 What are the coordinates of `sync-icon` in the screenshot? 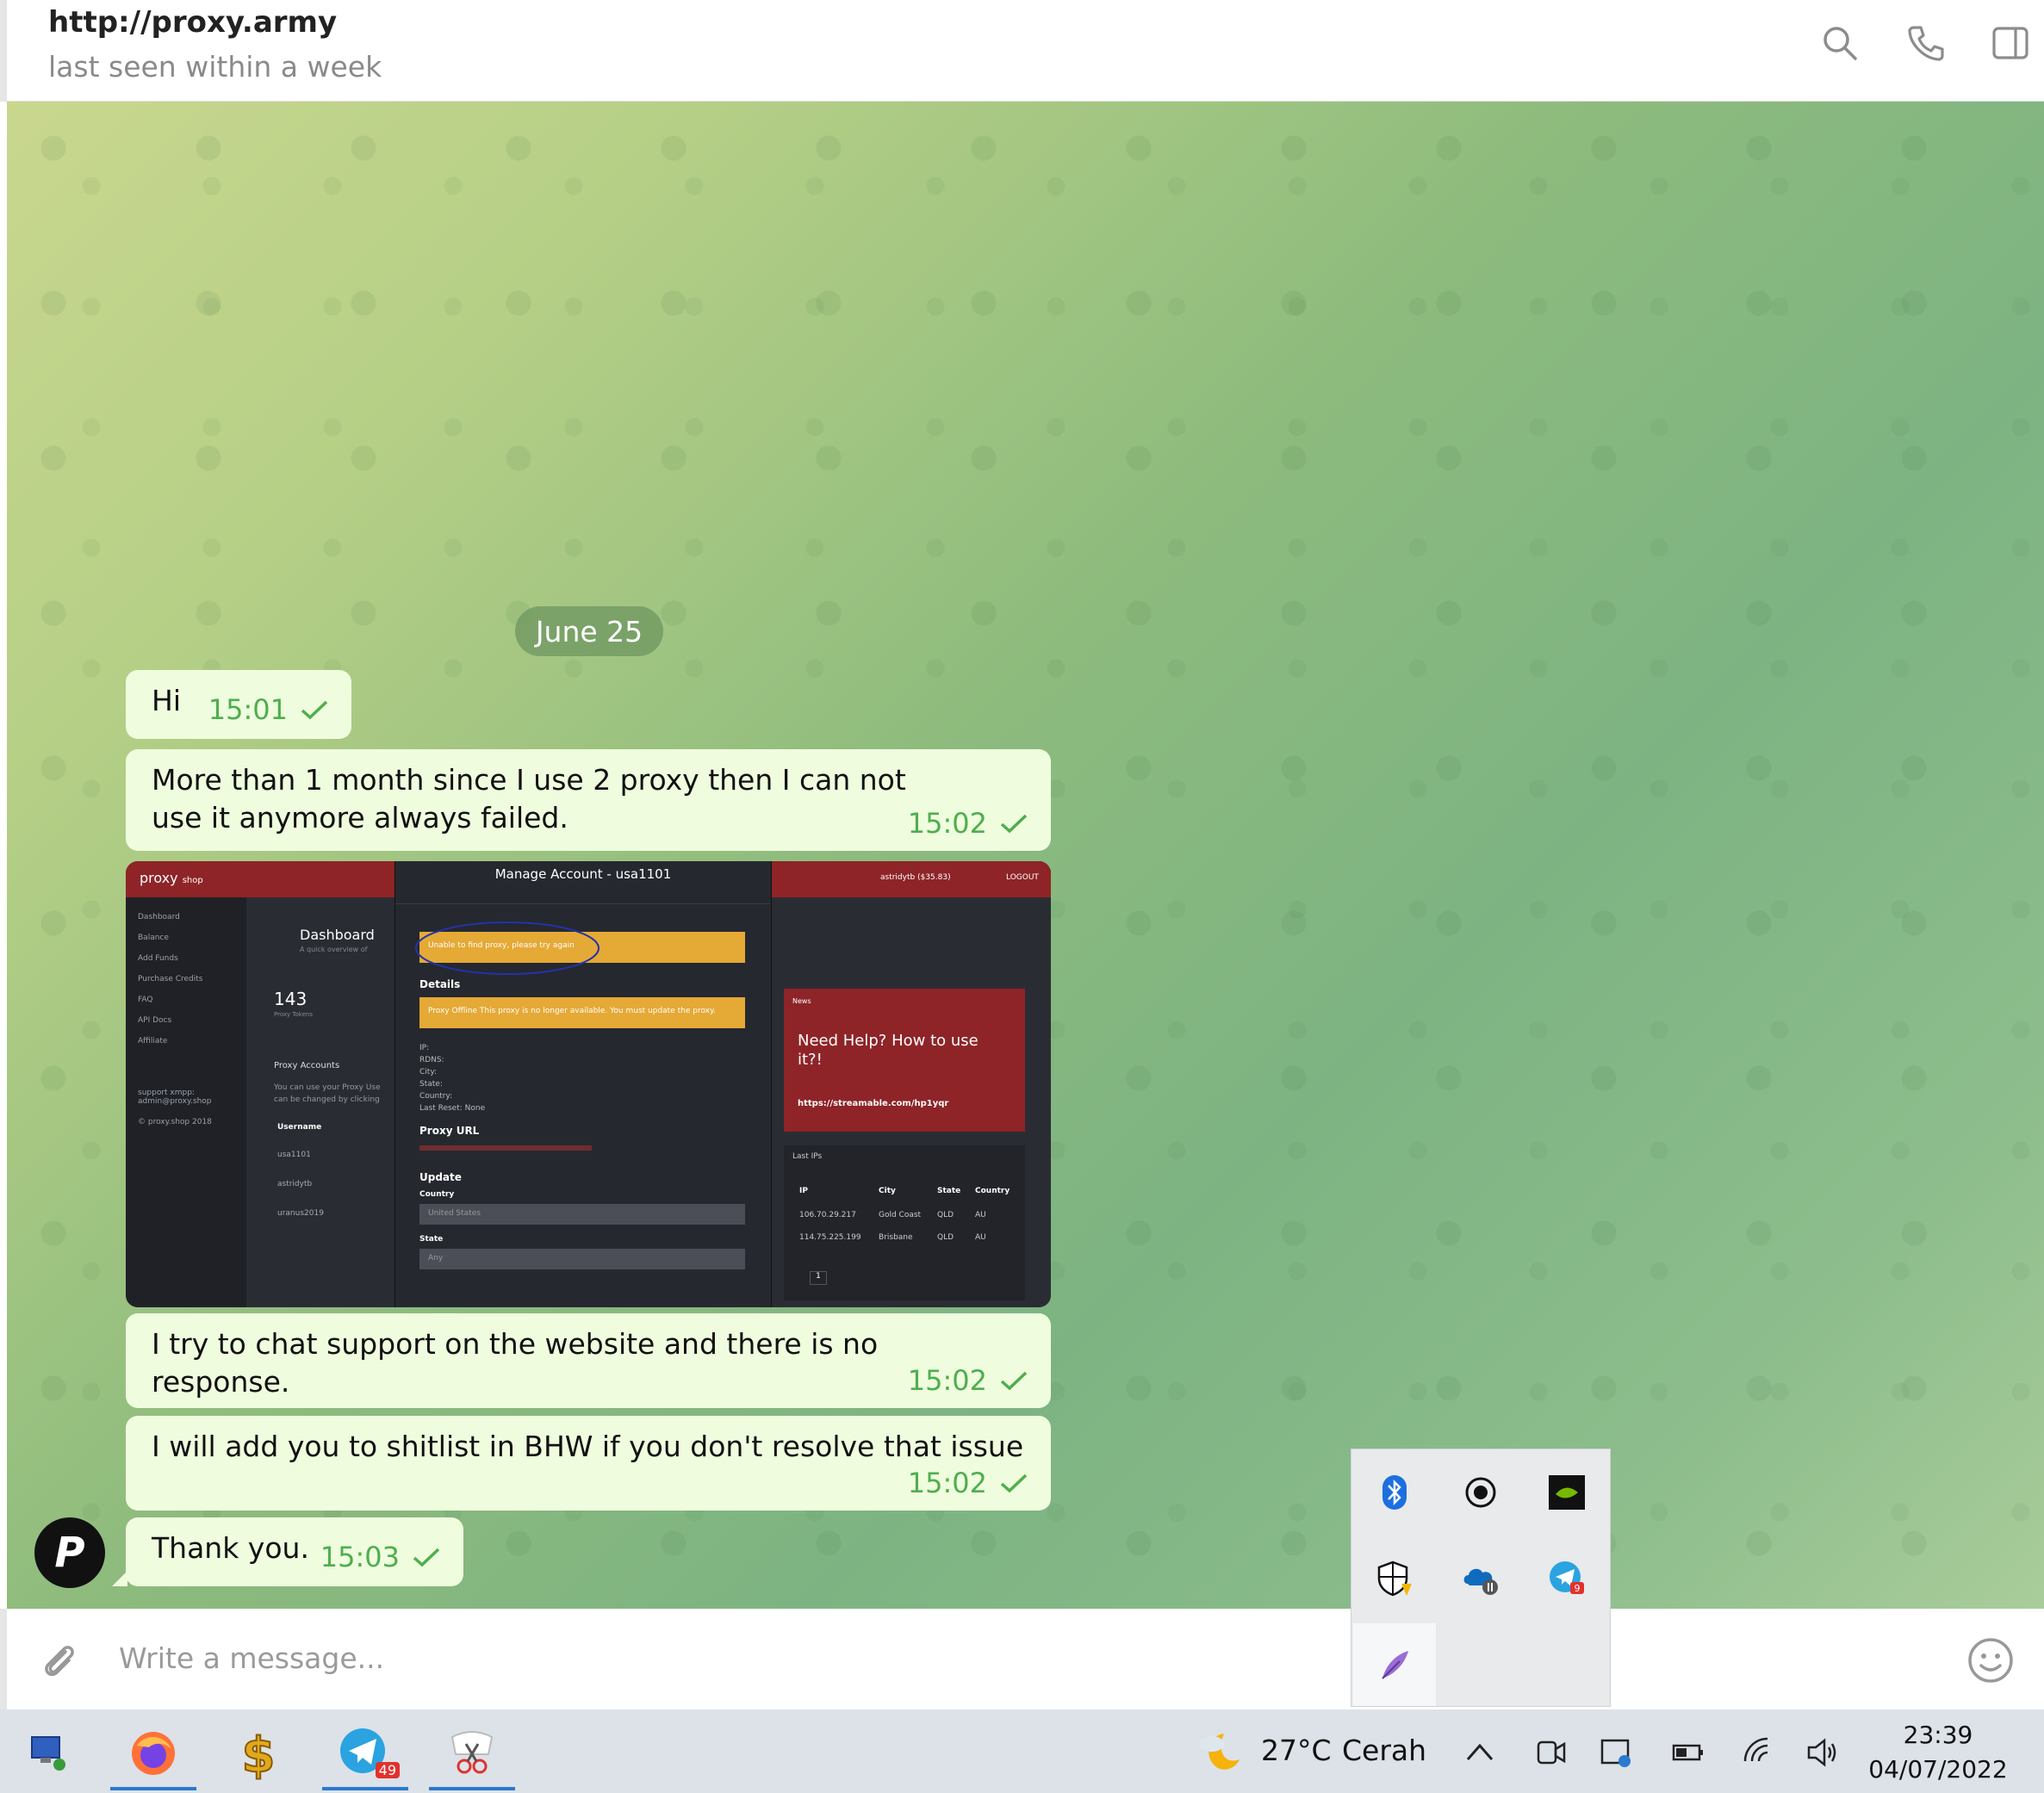 It's located at (1616, 1752).